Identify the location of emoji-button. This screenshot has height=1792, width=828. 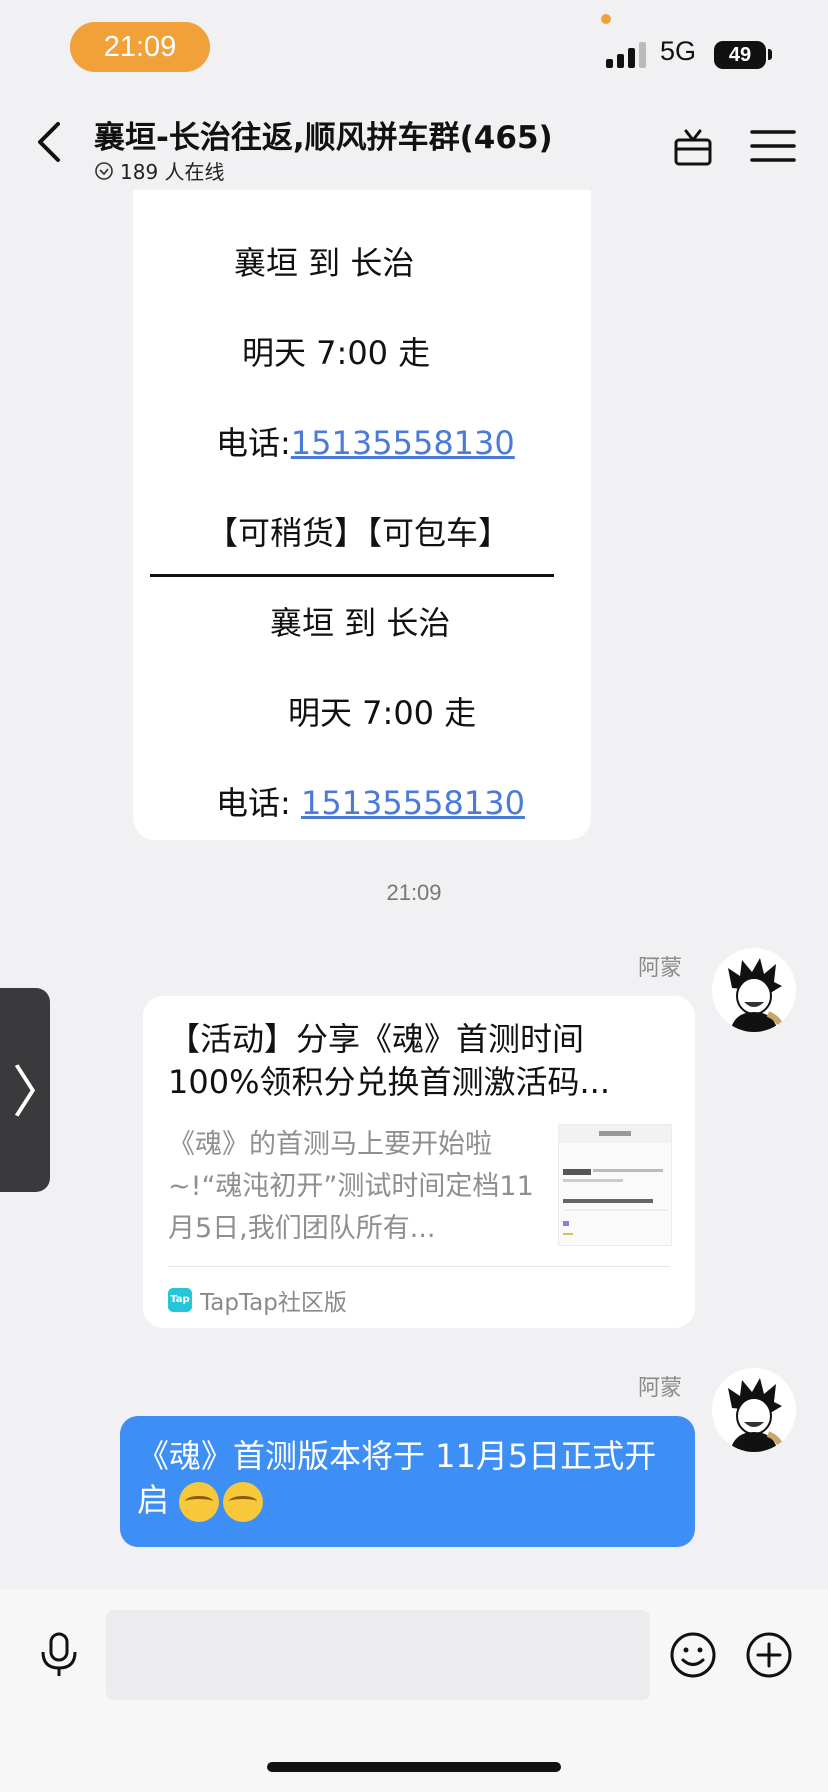
(693, 1655).